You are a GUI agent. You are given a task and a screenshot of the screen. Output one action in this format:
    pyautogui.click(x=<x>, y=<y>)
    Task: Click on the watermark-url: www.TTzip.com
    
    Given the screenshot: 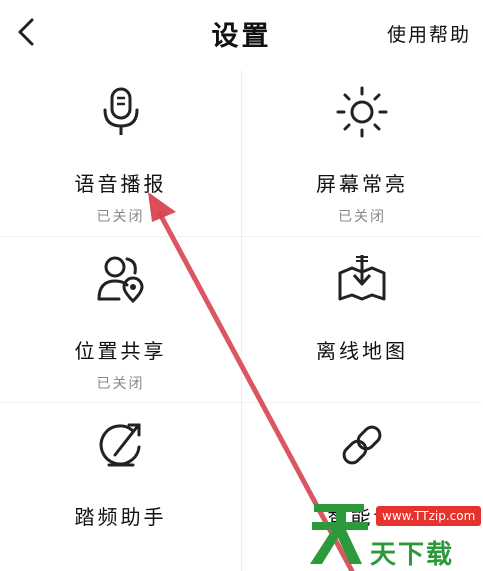 What is the action you would take?
    pyautogui.click(x=429, y=516)
    